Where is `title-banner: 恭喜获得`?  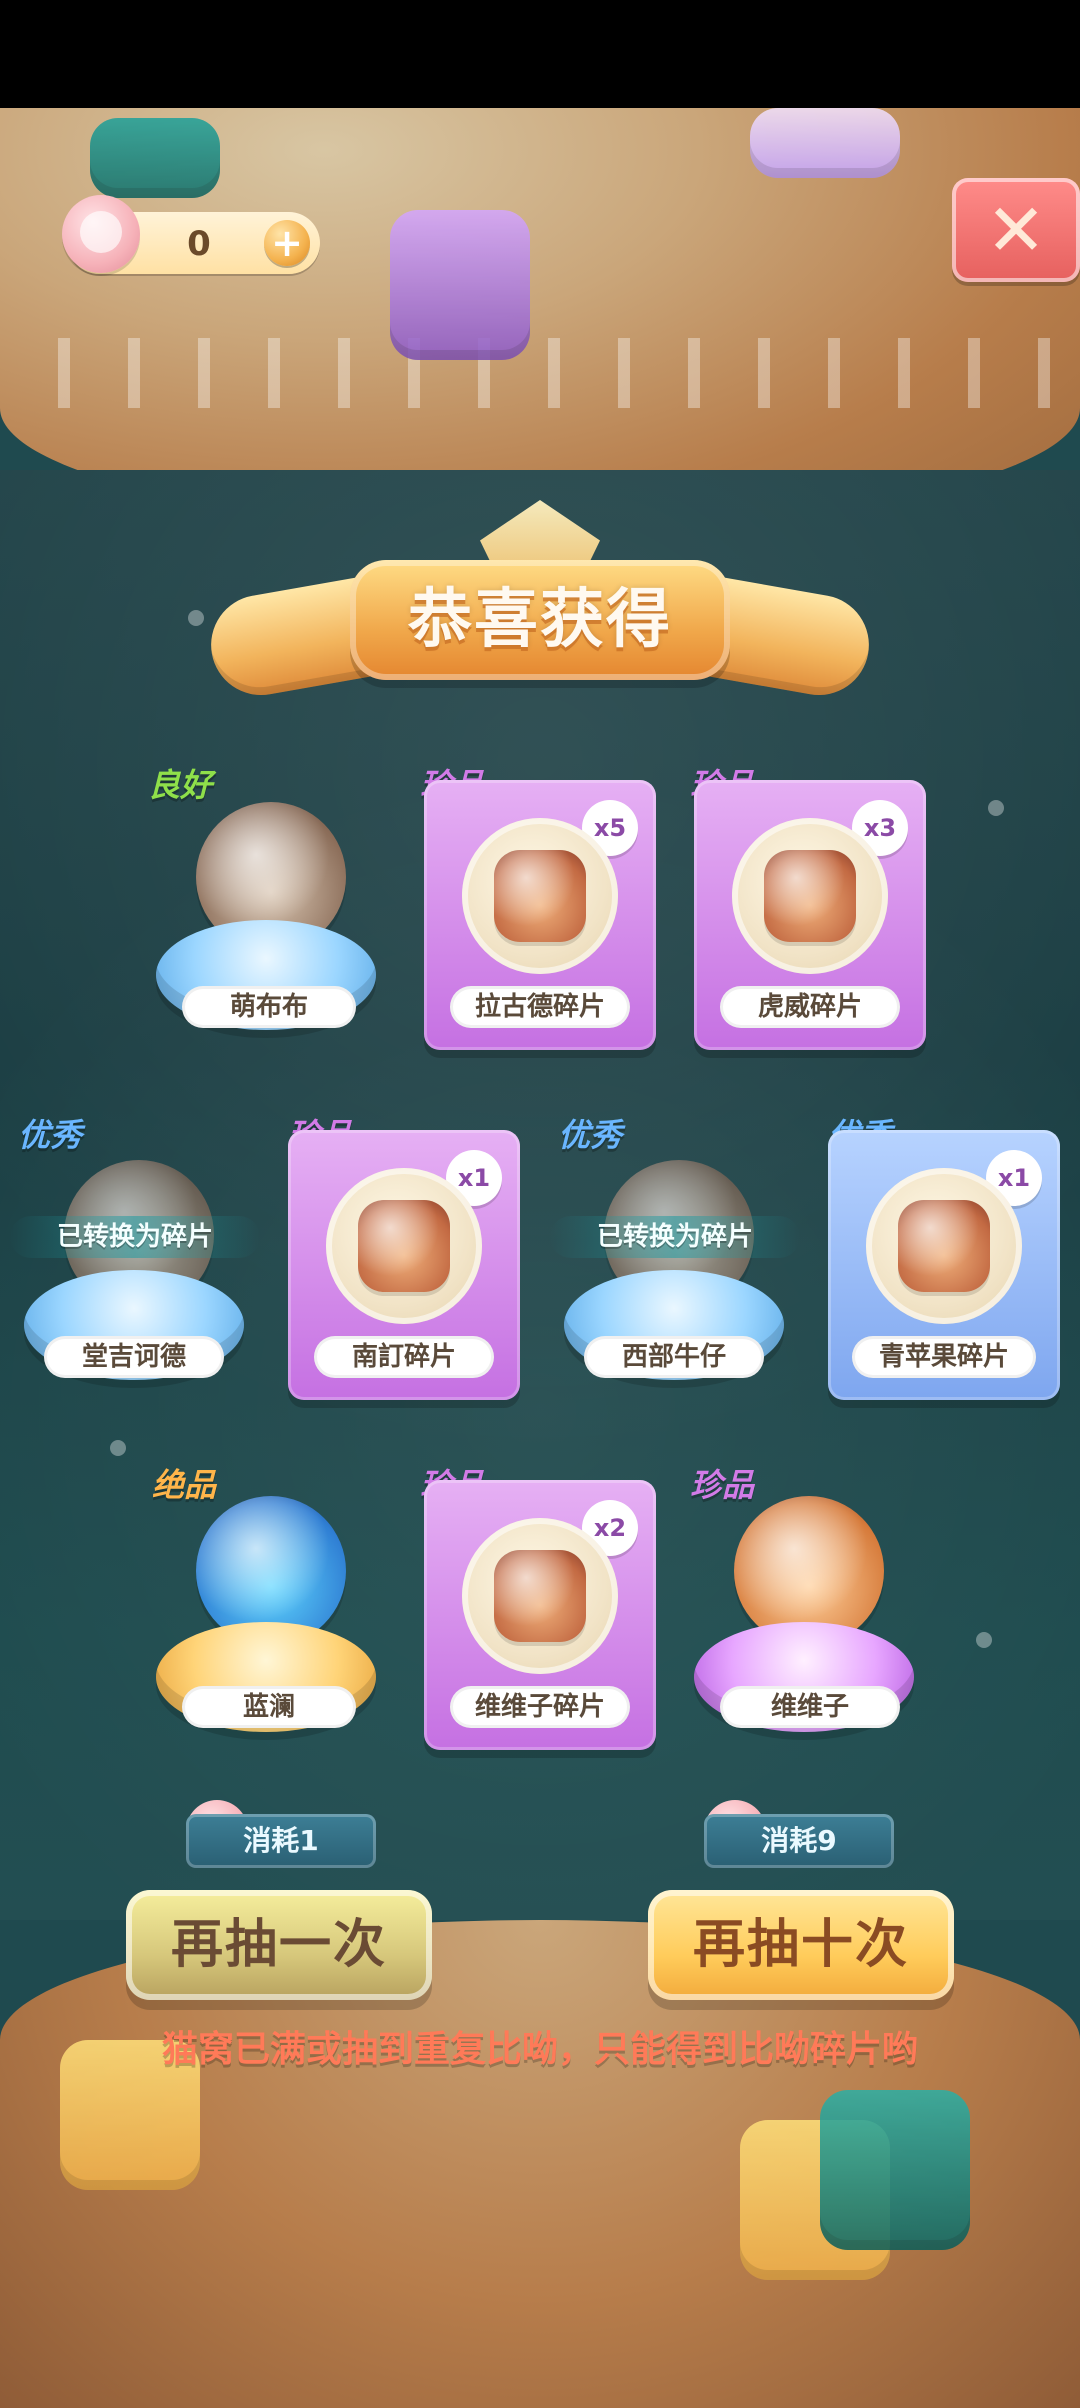 title-banner: 恭喜获得 is located at coordinates (540, 601).